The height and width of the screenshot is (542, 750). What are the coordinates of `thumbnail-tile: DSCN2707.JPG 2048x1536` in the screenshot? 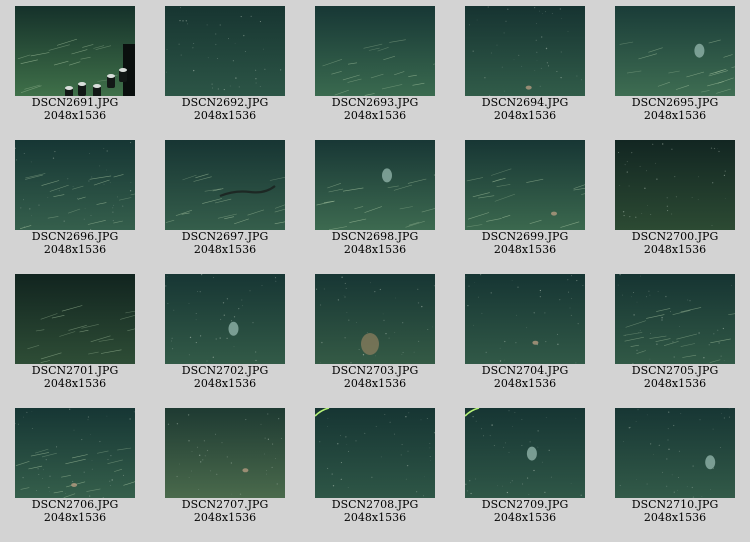 It's located at (225, 469).